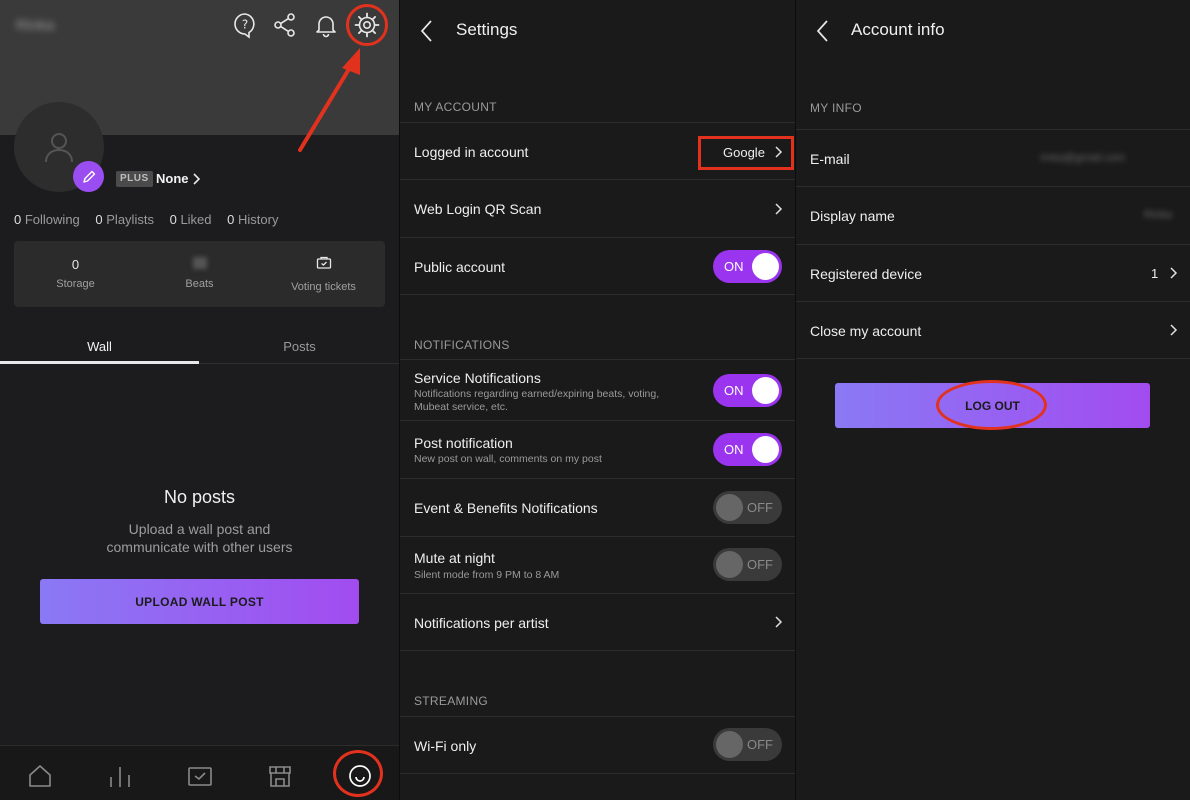 This screenshot has height=800, width=1190. What do you see at coordinates (367, 25) in the screenshot?
I see `settings-highlight-ring` at bounding box center [367, 25].